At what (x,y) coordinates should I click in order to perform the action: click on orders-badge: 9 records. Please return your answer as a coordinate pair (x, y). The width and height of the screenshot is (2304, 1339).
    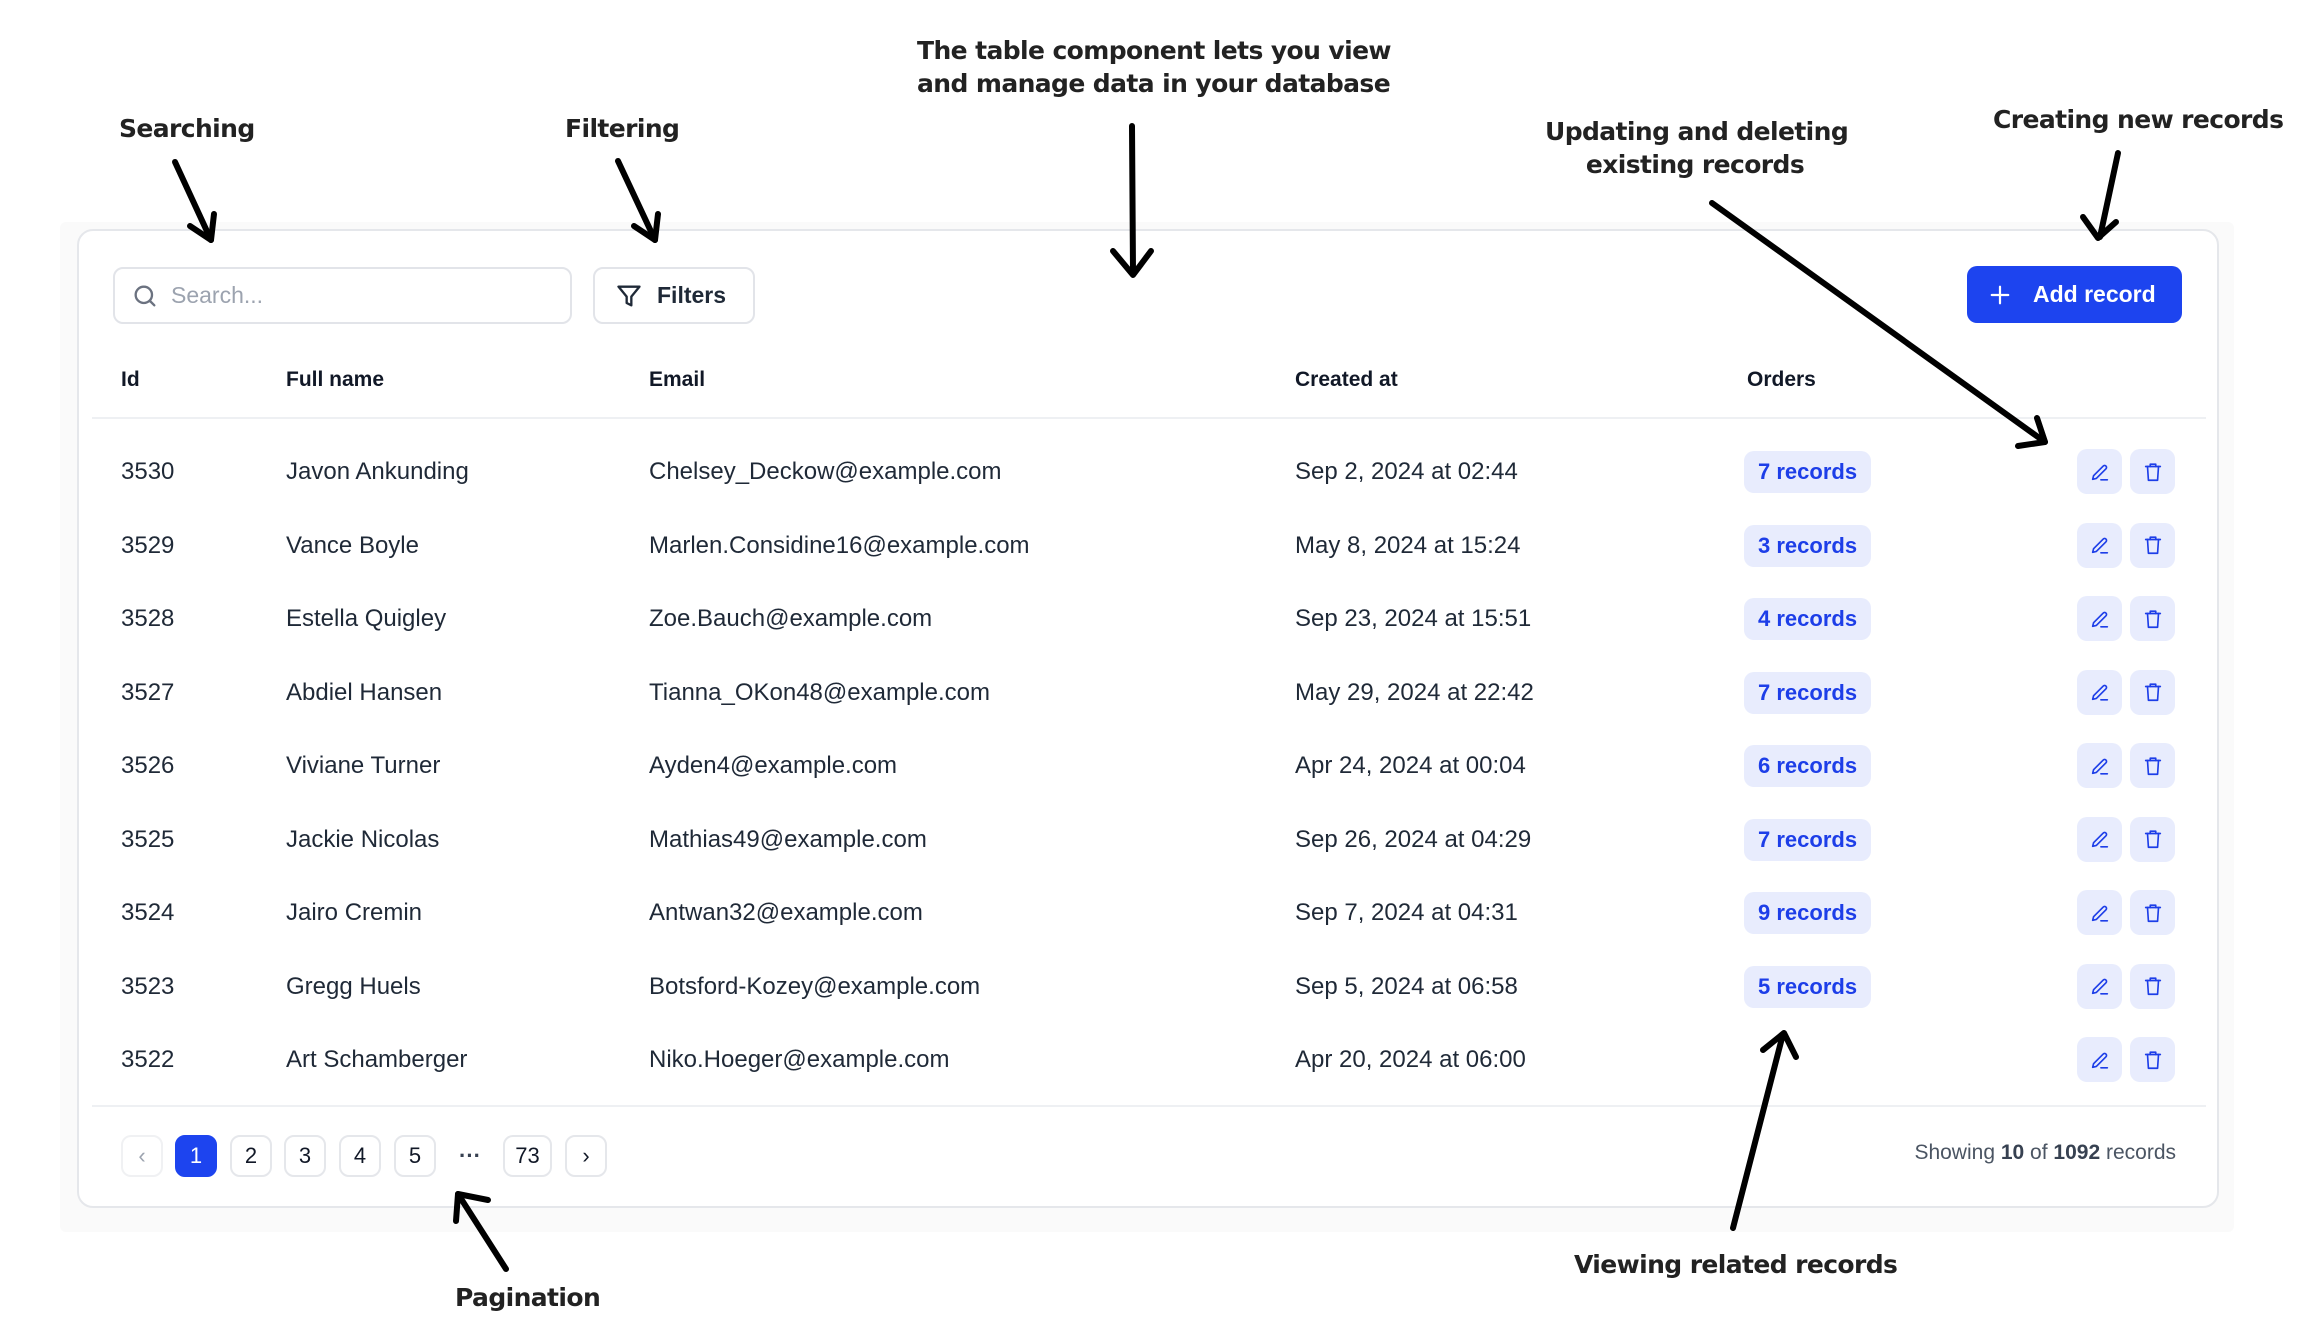
    Looking at the image, I should click on (1808, 913).